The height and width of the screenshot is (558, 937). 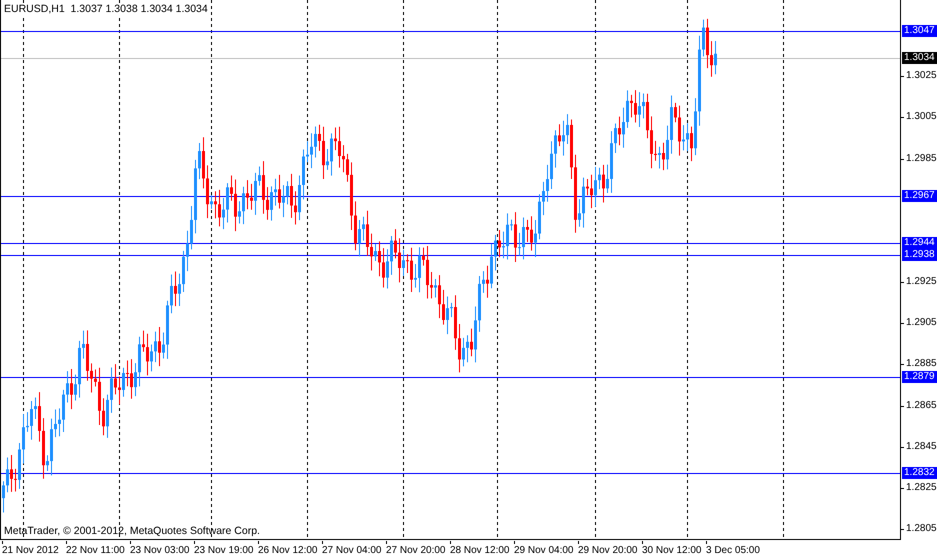 I want to click on copyright-text: MetaTrader, © 2001-2012, MetaQuotes Software Corp., so click(x=132, y=531).